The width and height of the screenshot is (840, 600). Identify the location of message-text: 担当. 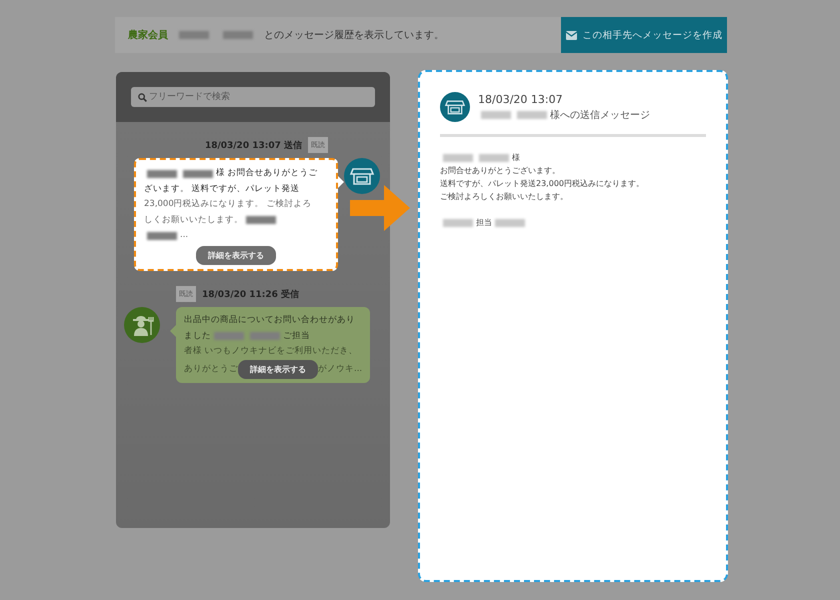
(484, 223).